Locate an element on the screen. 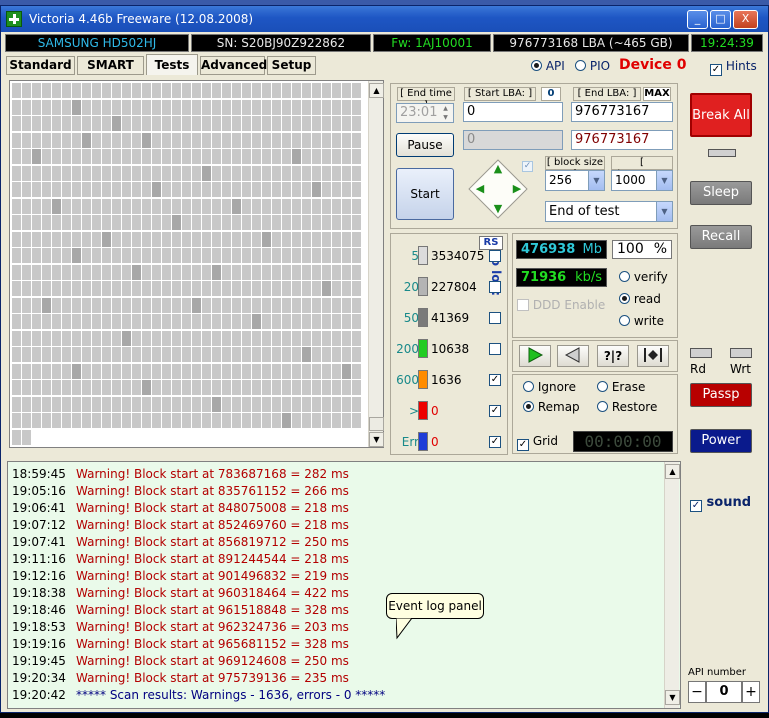 The image size is (769, 718). end-time-spin-icon: ▲ ▼ is located at coordinates (445, 113).